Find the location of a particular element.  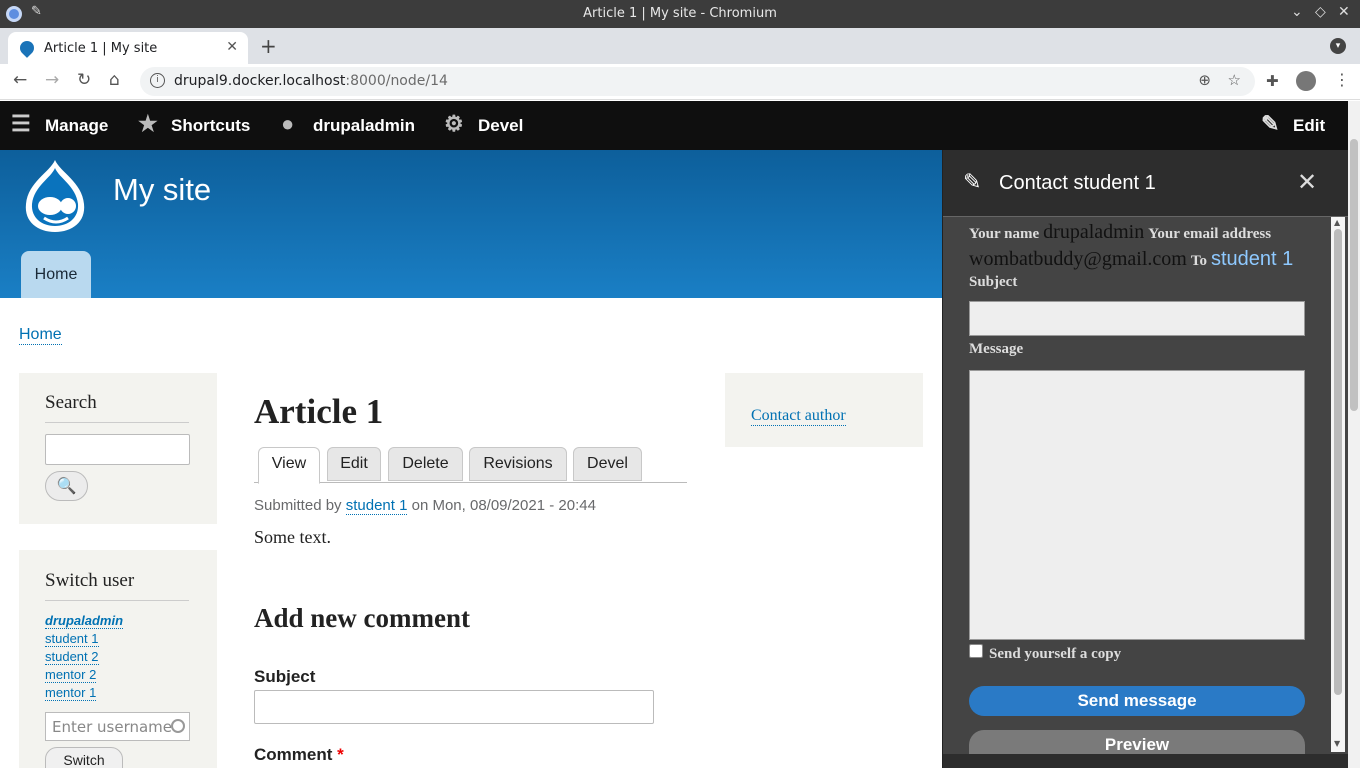

tab-view: View is located at coordinates (289, 465).